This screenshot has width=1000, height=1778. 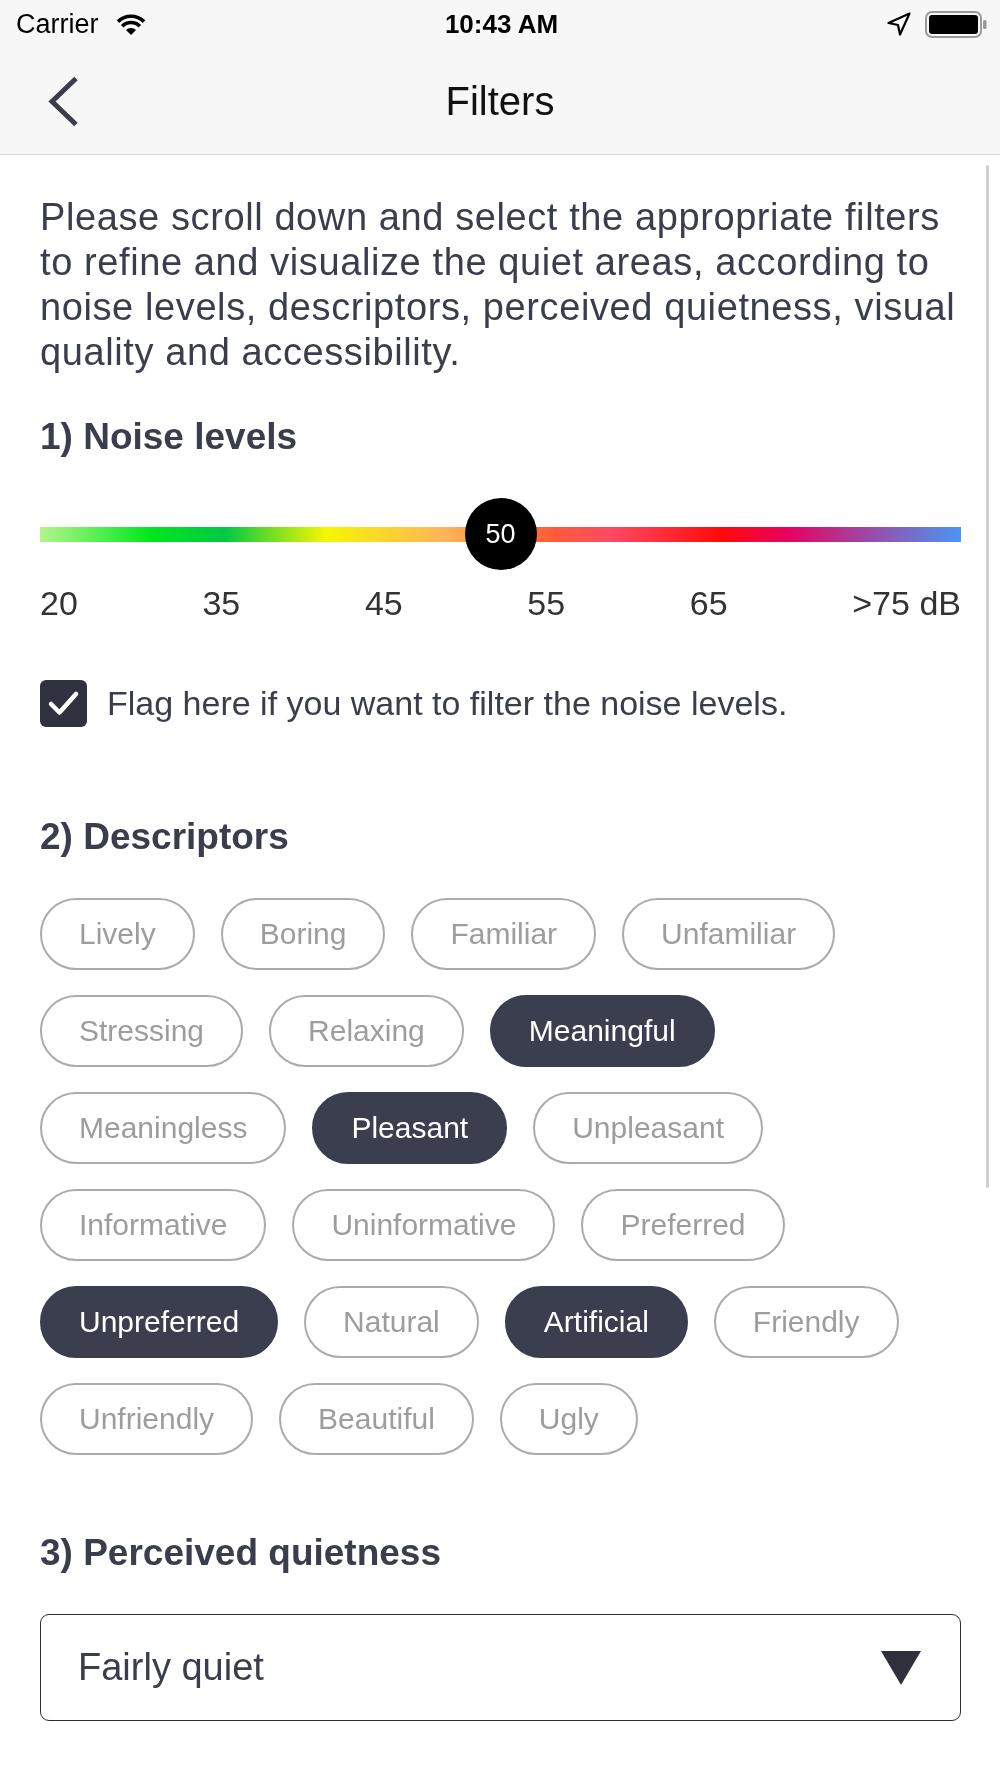 I want to click on descriptor-chip: Informative, so click(x=153, y=1225).